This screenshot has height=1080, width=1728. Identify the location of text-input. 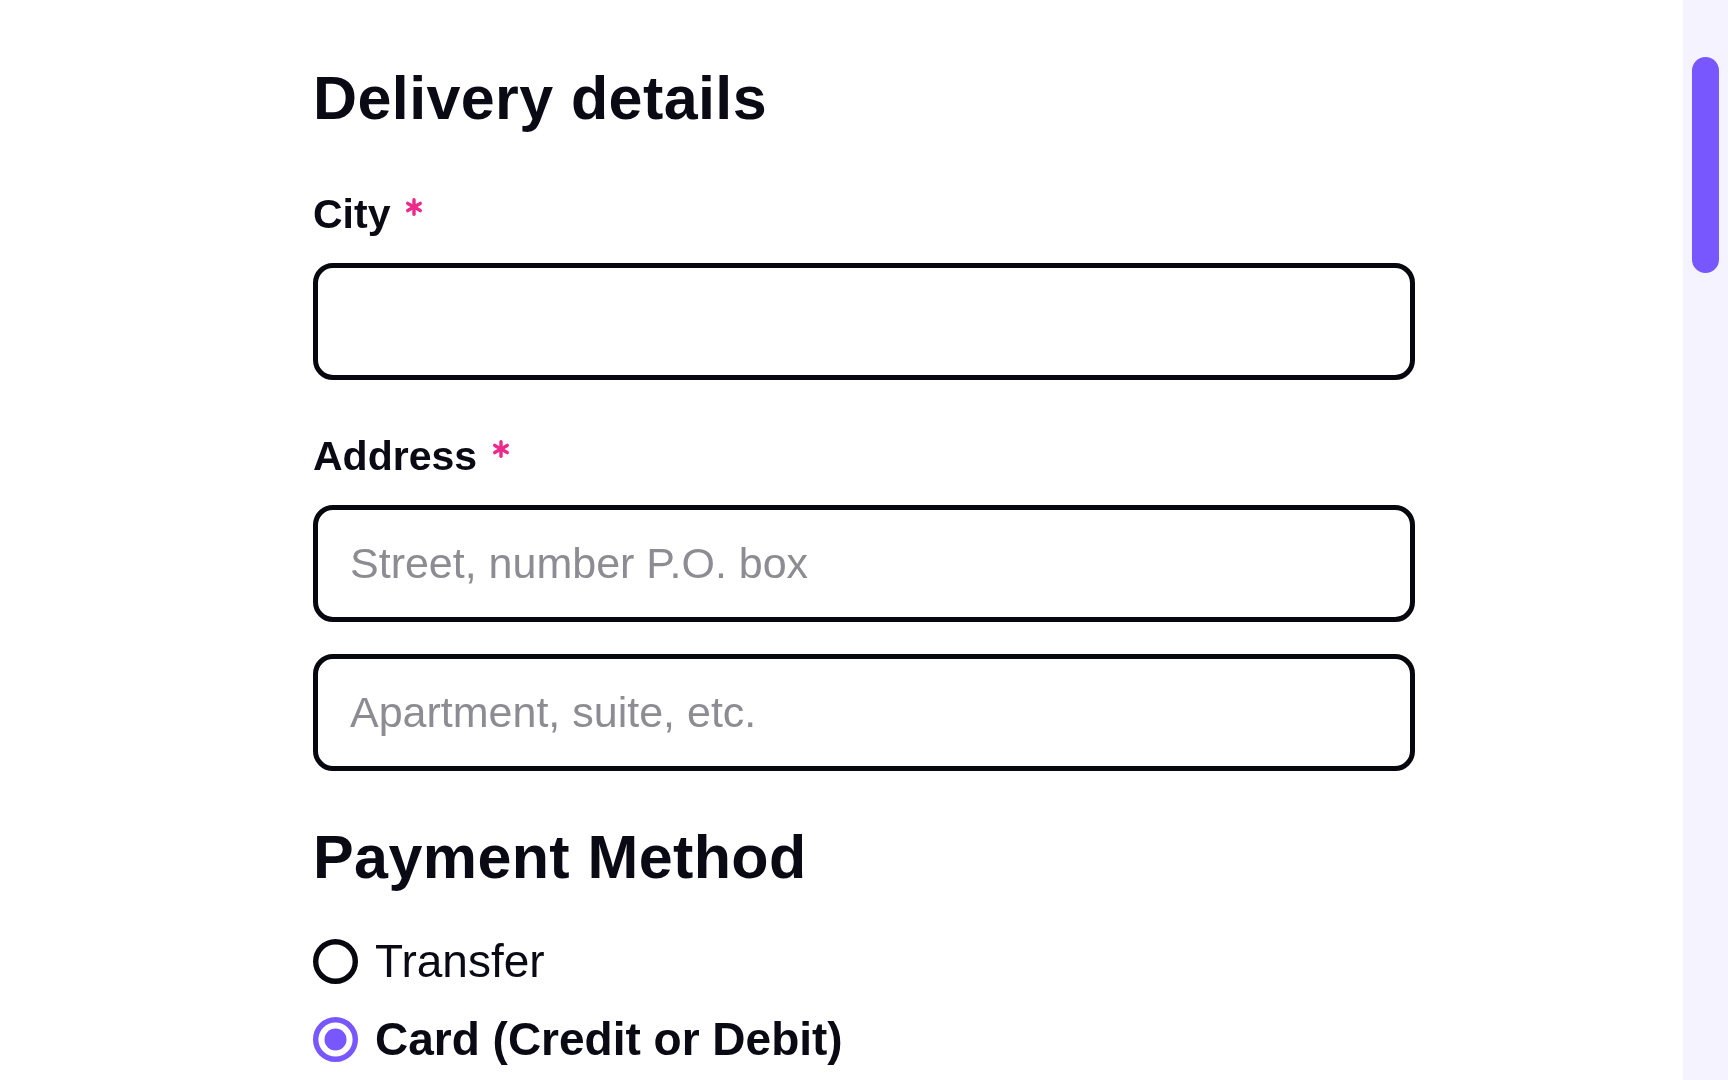
(864, 321).